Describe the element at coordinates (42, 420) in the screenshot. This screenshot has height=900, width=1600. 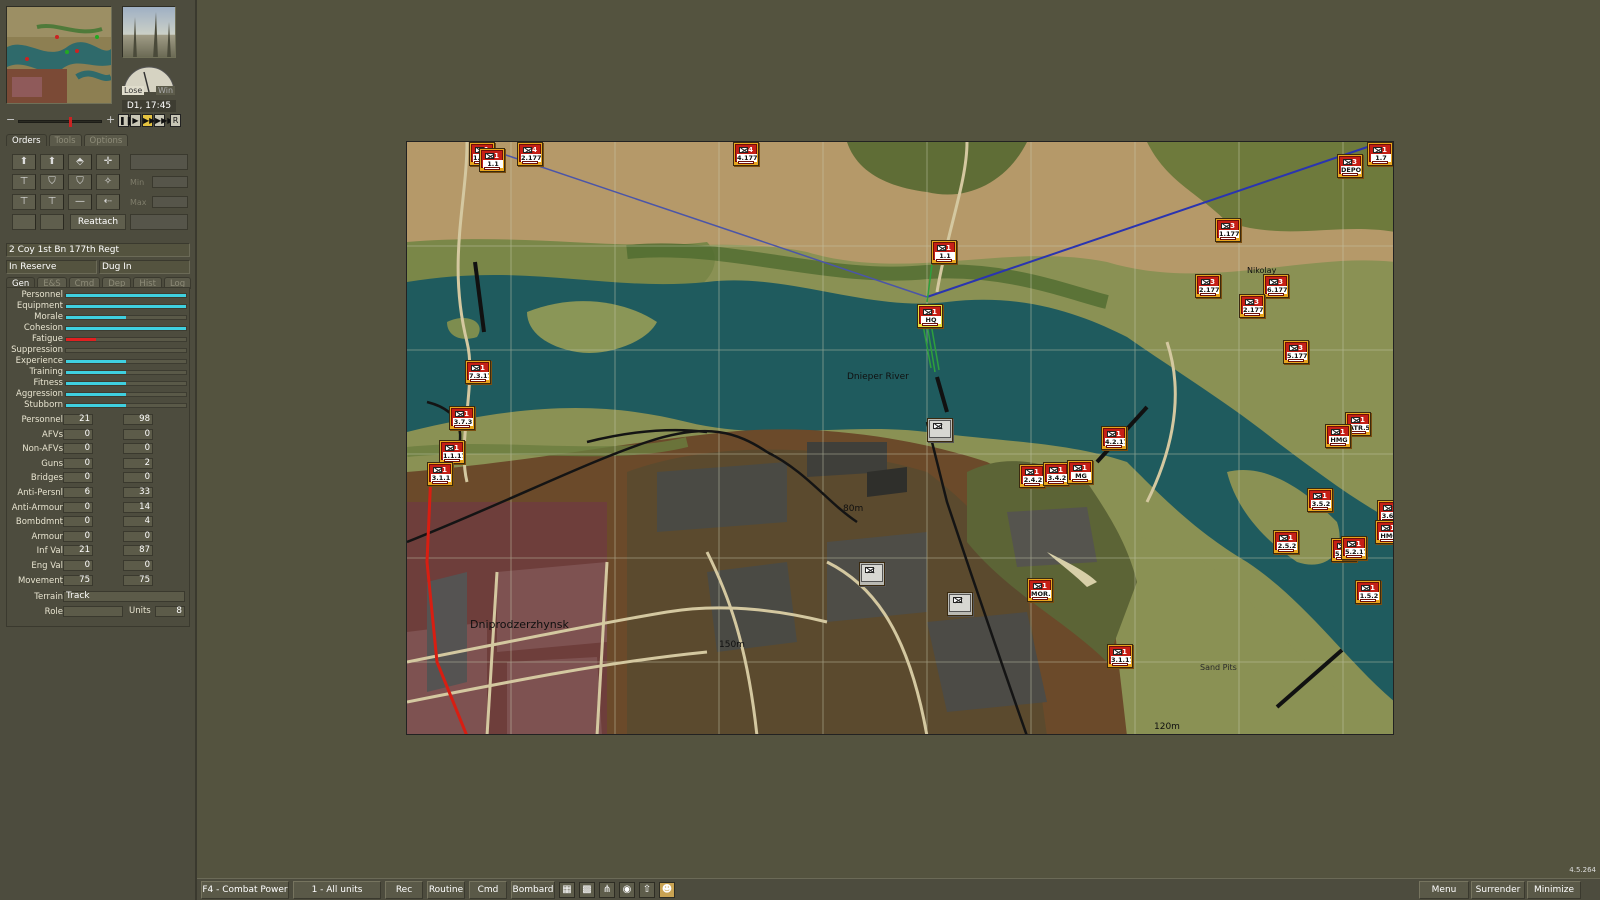
I see `stat-label: Personnel` at that location.